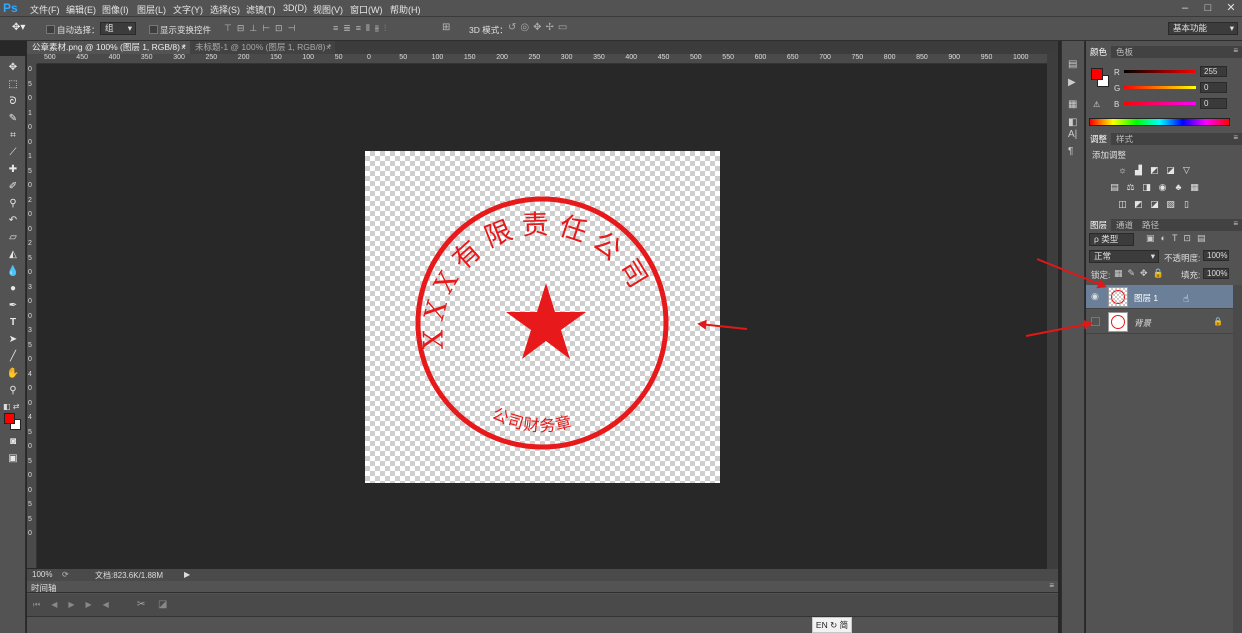 This screenshot has width=1242, height=633. What do you see at coordinates (13, 254) in the screenshot?
I see `paint-bucket-tool-icon: ◭` at bounding box center [13, 254].